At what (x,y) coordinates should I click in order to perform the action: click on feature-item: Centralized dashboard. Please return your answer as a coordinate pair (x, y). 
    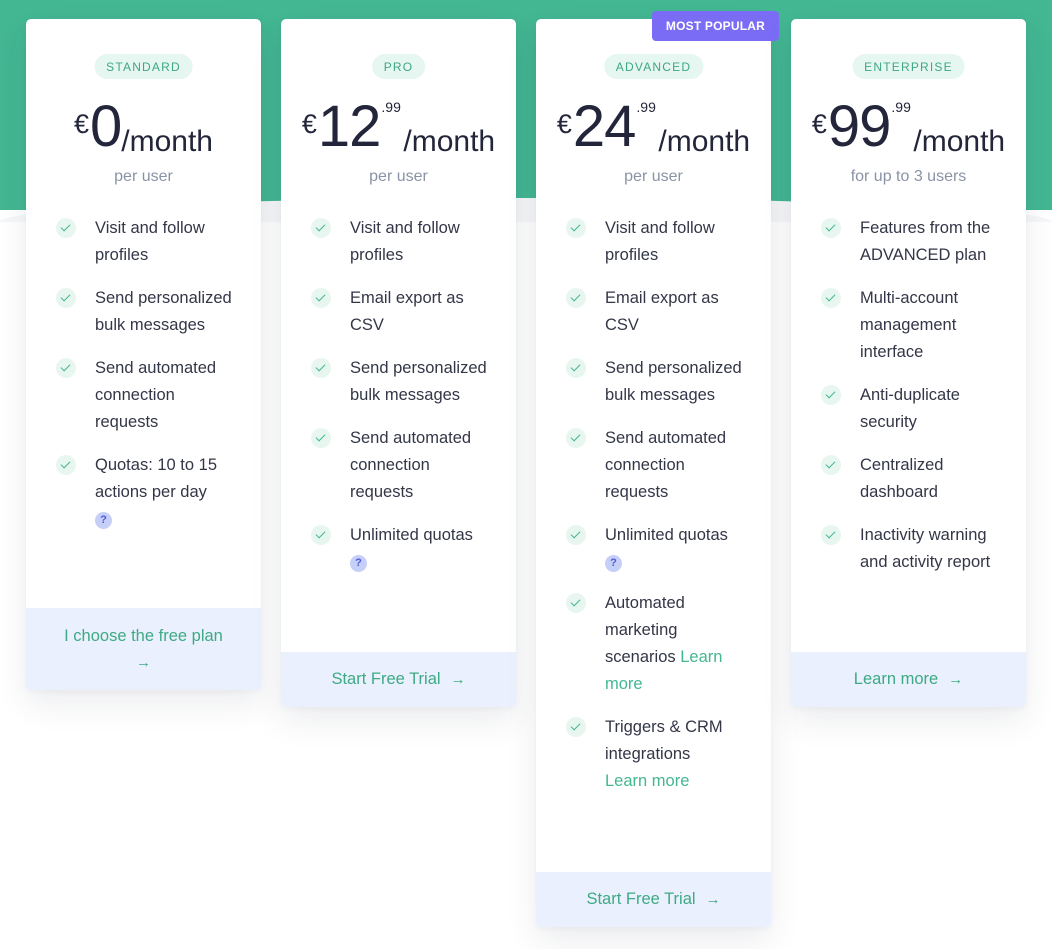
    Looking at the image, I should click on (916, 479).